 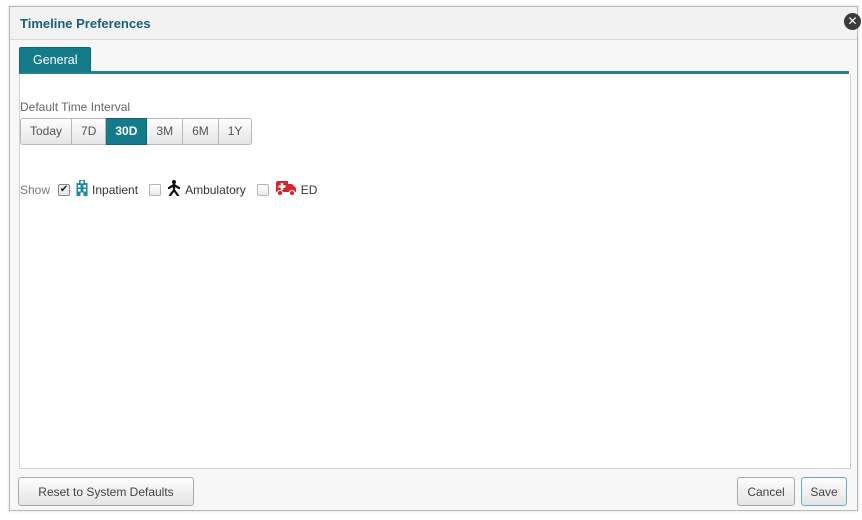 What do you see at coordinates (115, 189) in the screenshot?
I see `inpatient-label: Inpatient` at bounding box center [115, 189].